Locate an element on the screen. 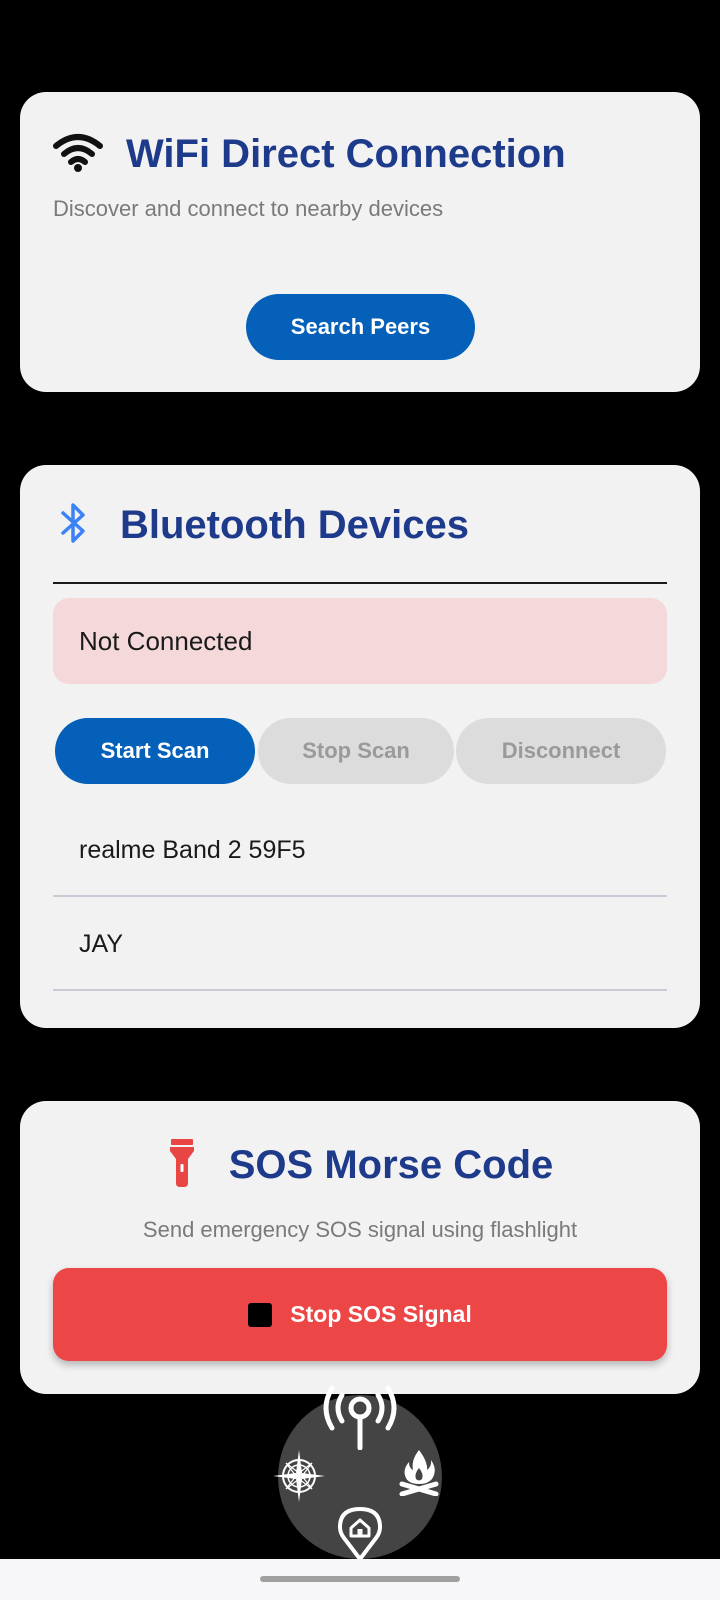 The image size is (720, 1600). device-list-item: JAY is located at coordinates (360, 944).